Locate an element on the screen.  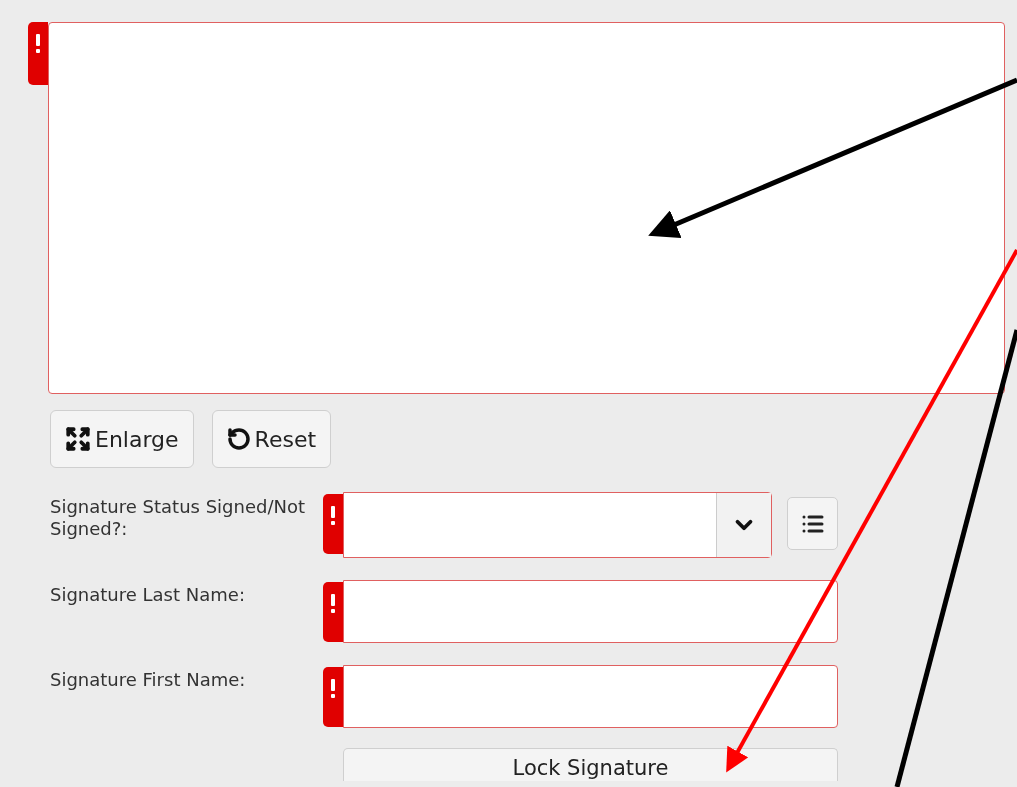
enlarge-button: Enlarge is located at coordinates (122, 439).